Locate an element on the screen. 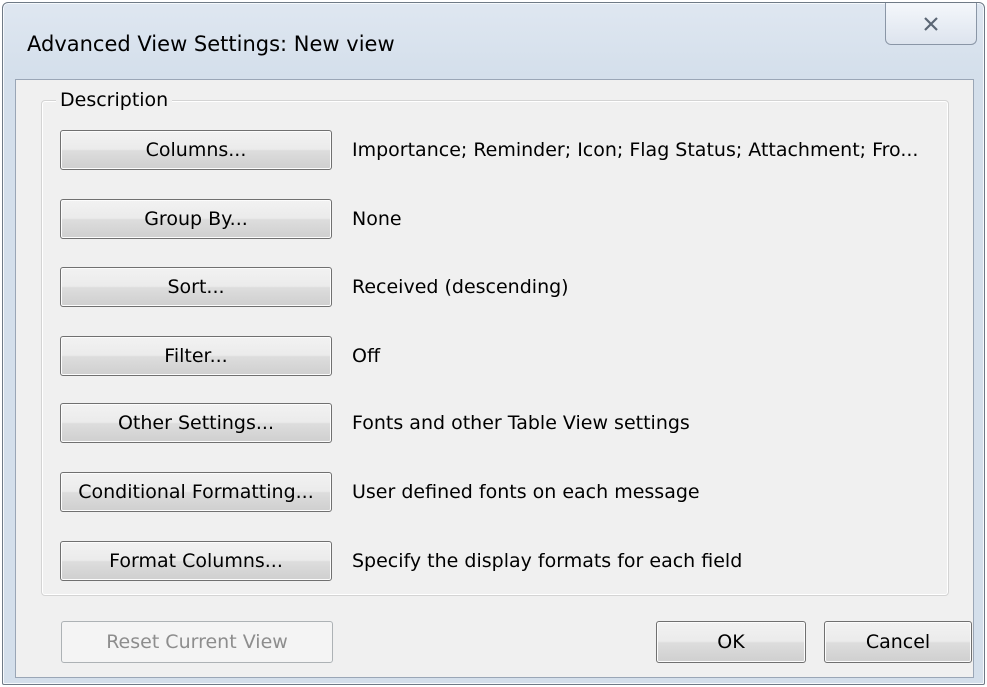 The width and height of the screenshot is (987, 687). group-by-value: None is located at coordinates (377, 219).